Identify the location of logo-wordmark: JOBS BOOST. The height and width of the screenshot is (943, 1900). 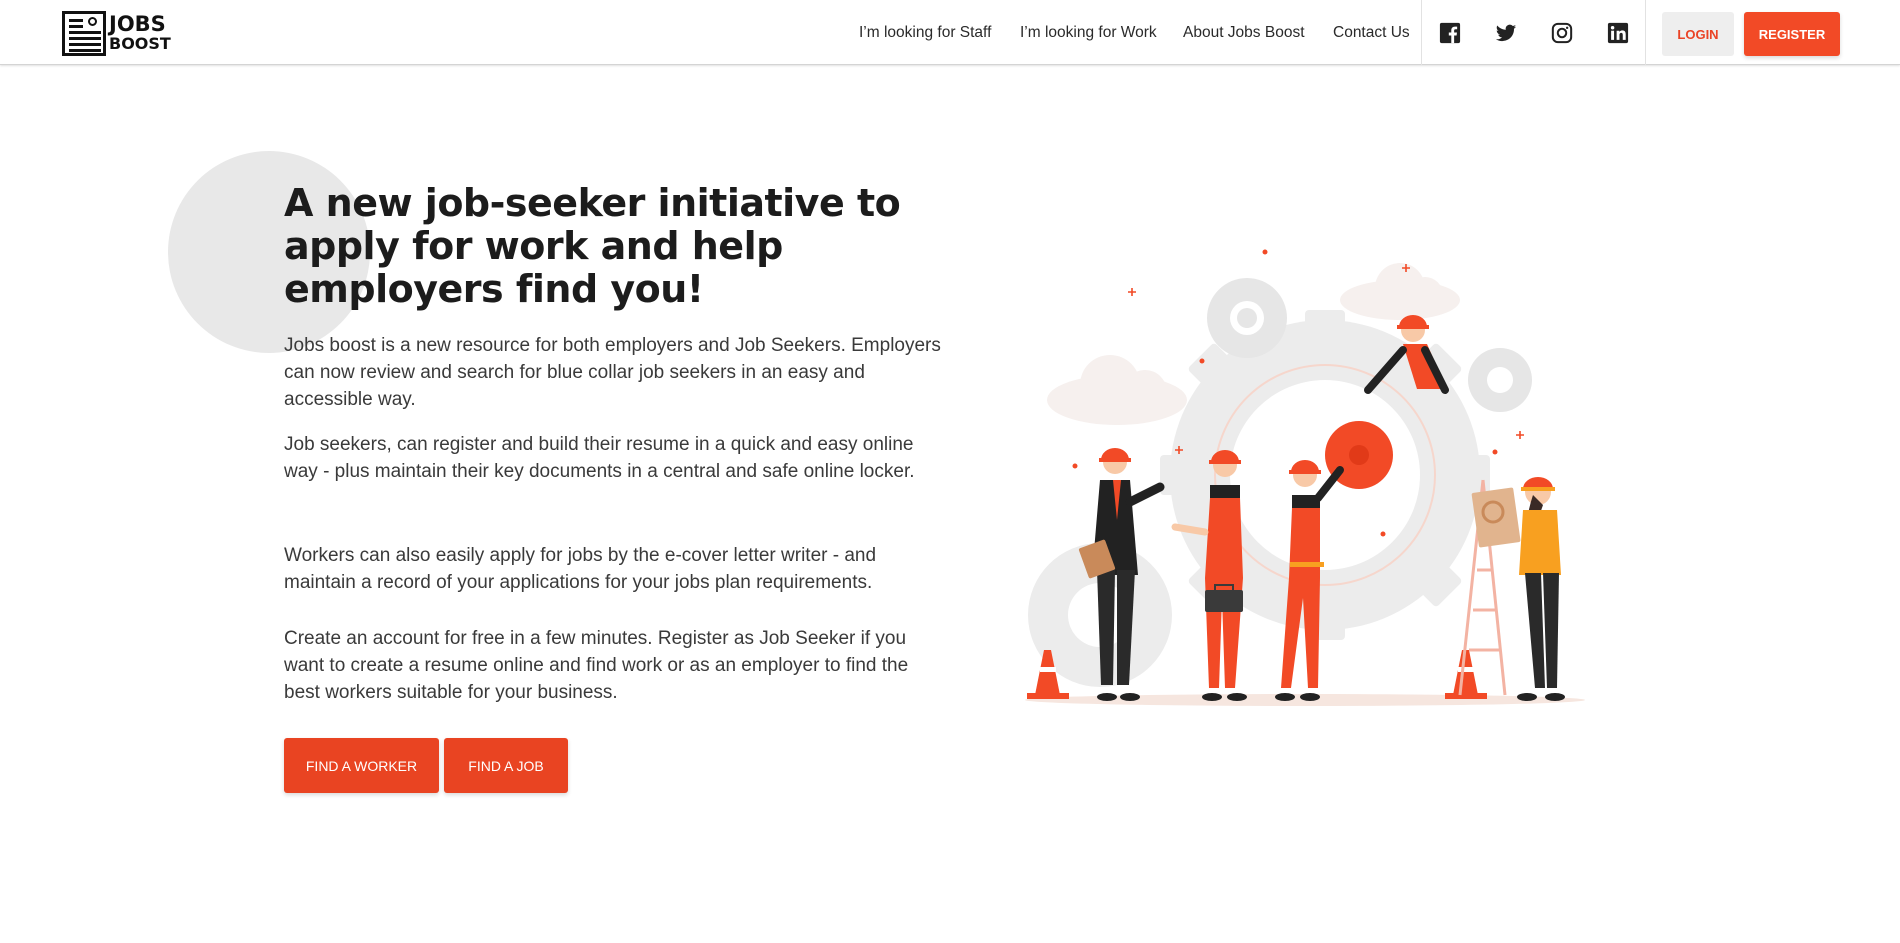
(140, 33).